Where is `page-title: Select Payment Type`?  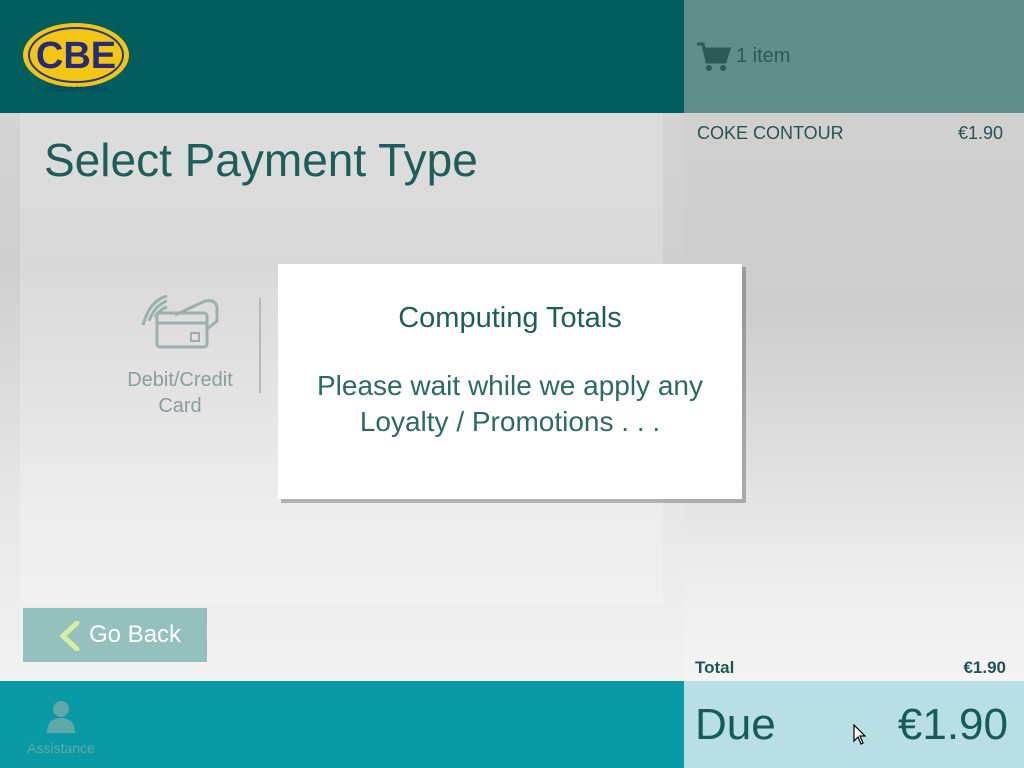
page-title: Select Payment Type is located at coordinates (261, 160).